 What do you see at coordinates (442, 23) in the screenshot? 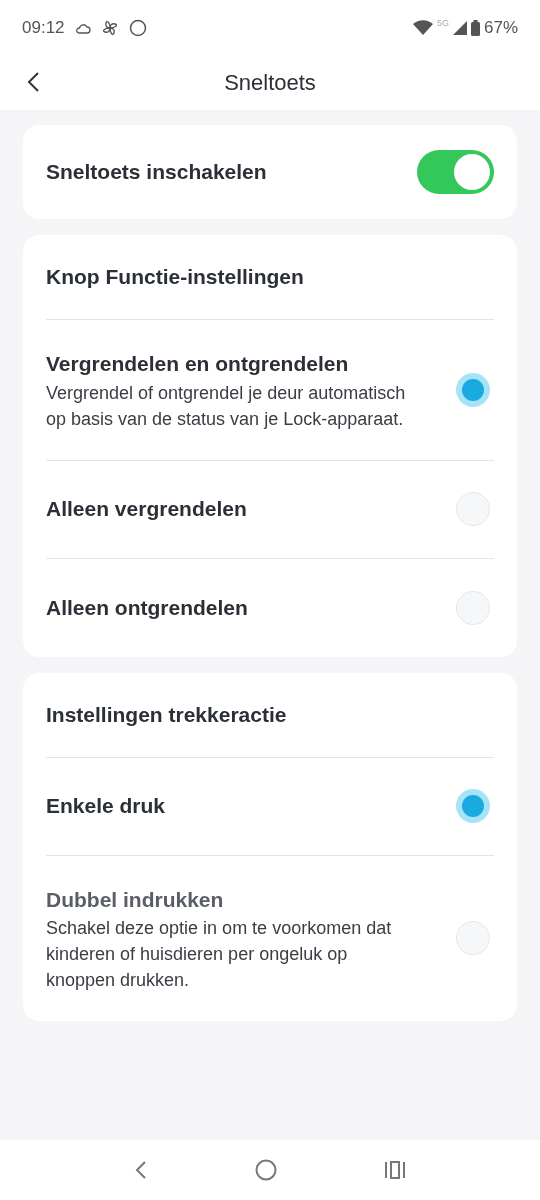
I see `network-label: 5G` at bounding box center [442, 23].